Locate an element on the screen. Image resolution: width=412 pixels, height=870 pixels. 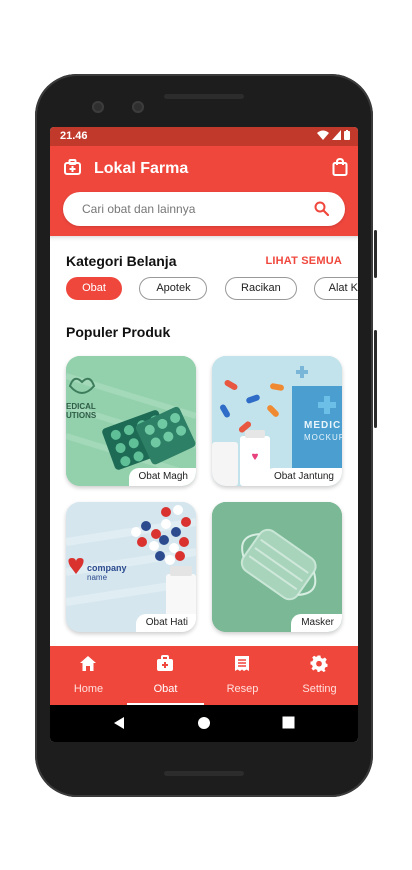
front-camera is located at coordinates (98, 107).